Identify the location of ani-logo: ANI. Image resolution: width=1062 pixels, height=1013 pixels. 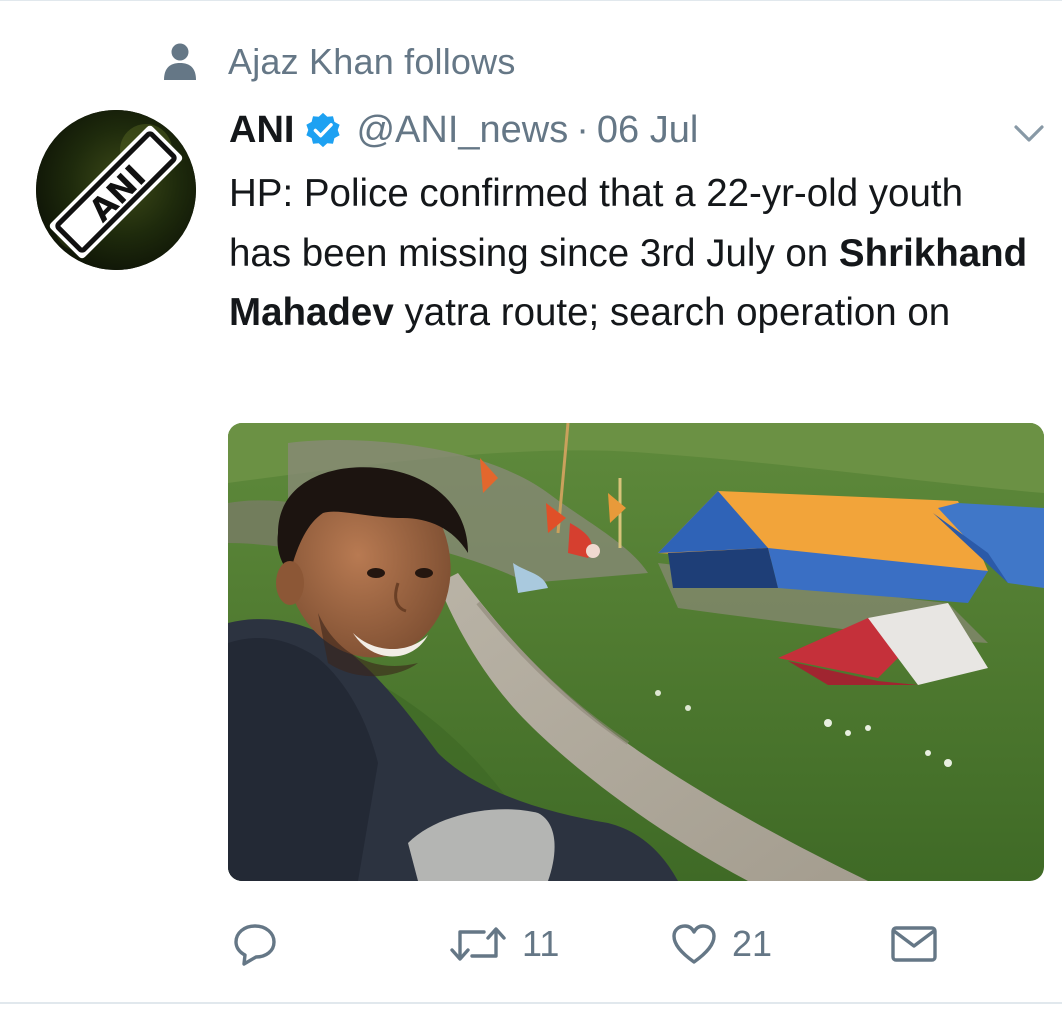
(116, 190).